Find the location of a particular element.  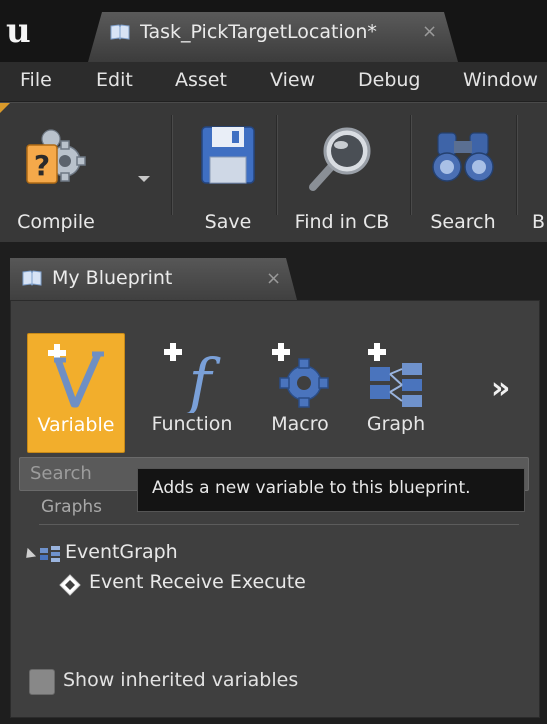

truncated-toolbar-button: B is located at coordinates (534, 173).